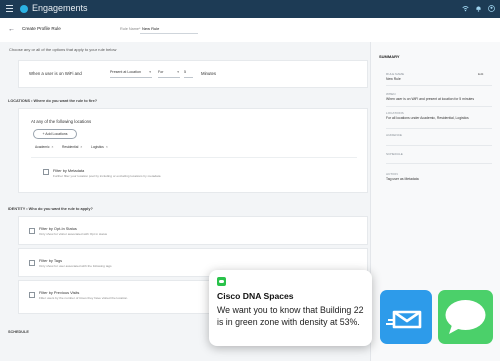  What do you see at coordinates (250, 9) in the screenshot?
I see `top-bar: Engagements` at bounding box center [250, 9].